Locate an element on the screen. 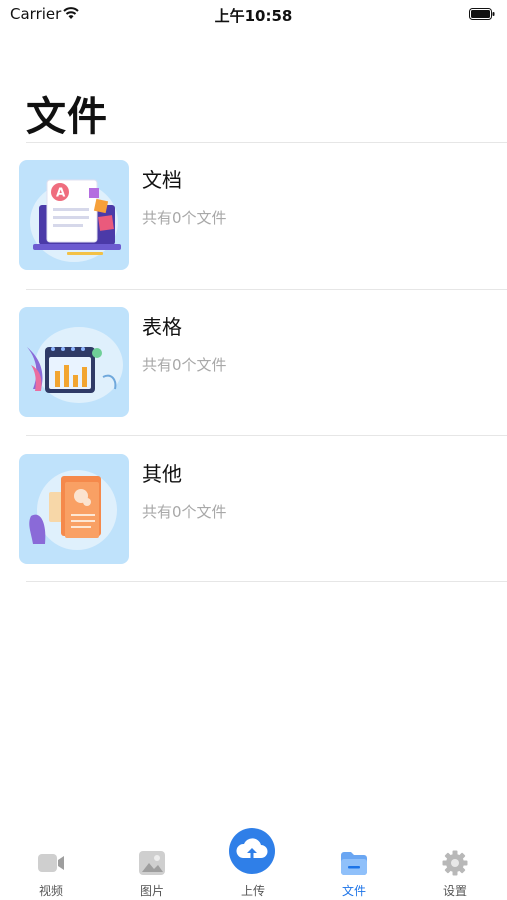  spreadsheet-illustration-icon is located at coordinates (74, 362).